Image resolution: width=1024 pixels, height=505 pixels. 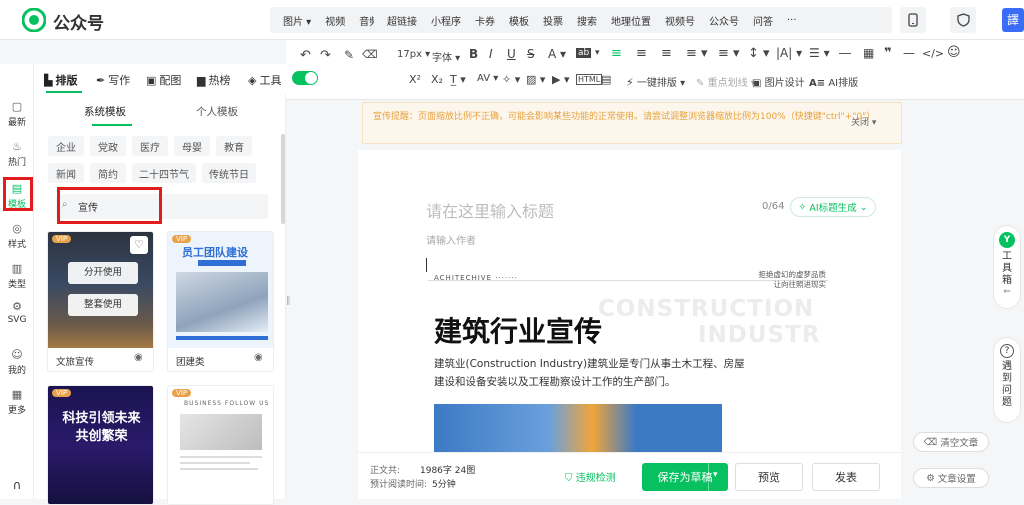 I want to click on highlight-line-button: ✎ 重点划线 ▾, so click(x=726, y=81).